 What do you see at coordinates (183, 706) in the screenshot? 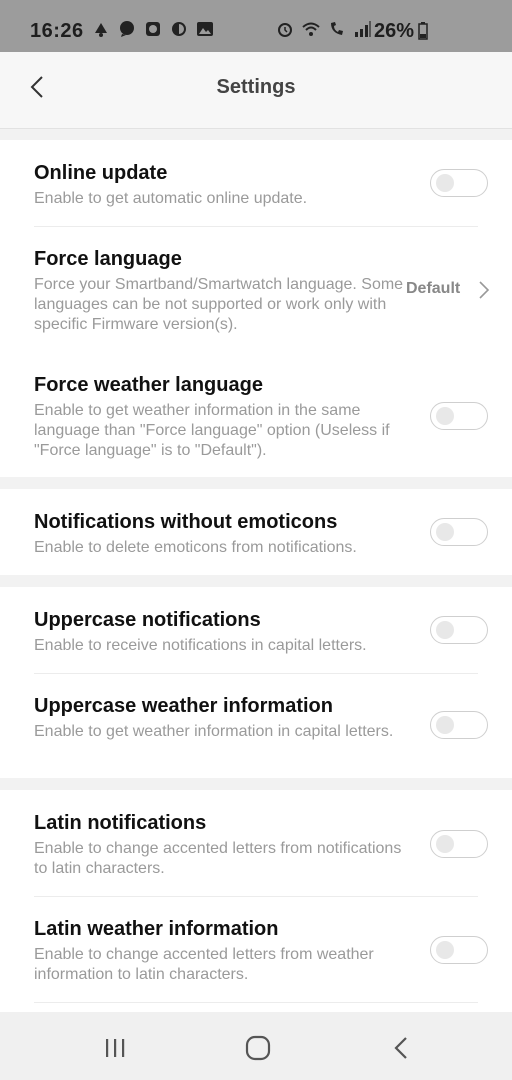
I see `setting-title: Uppercase weather information` at bounding box center [183, 706].